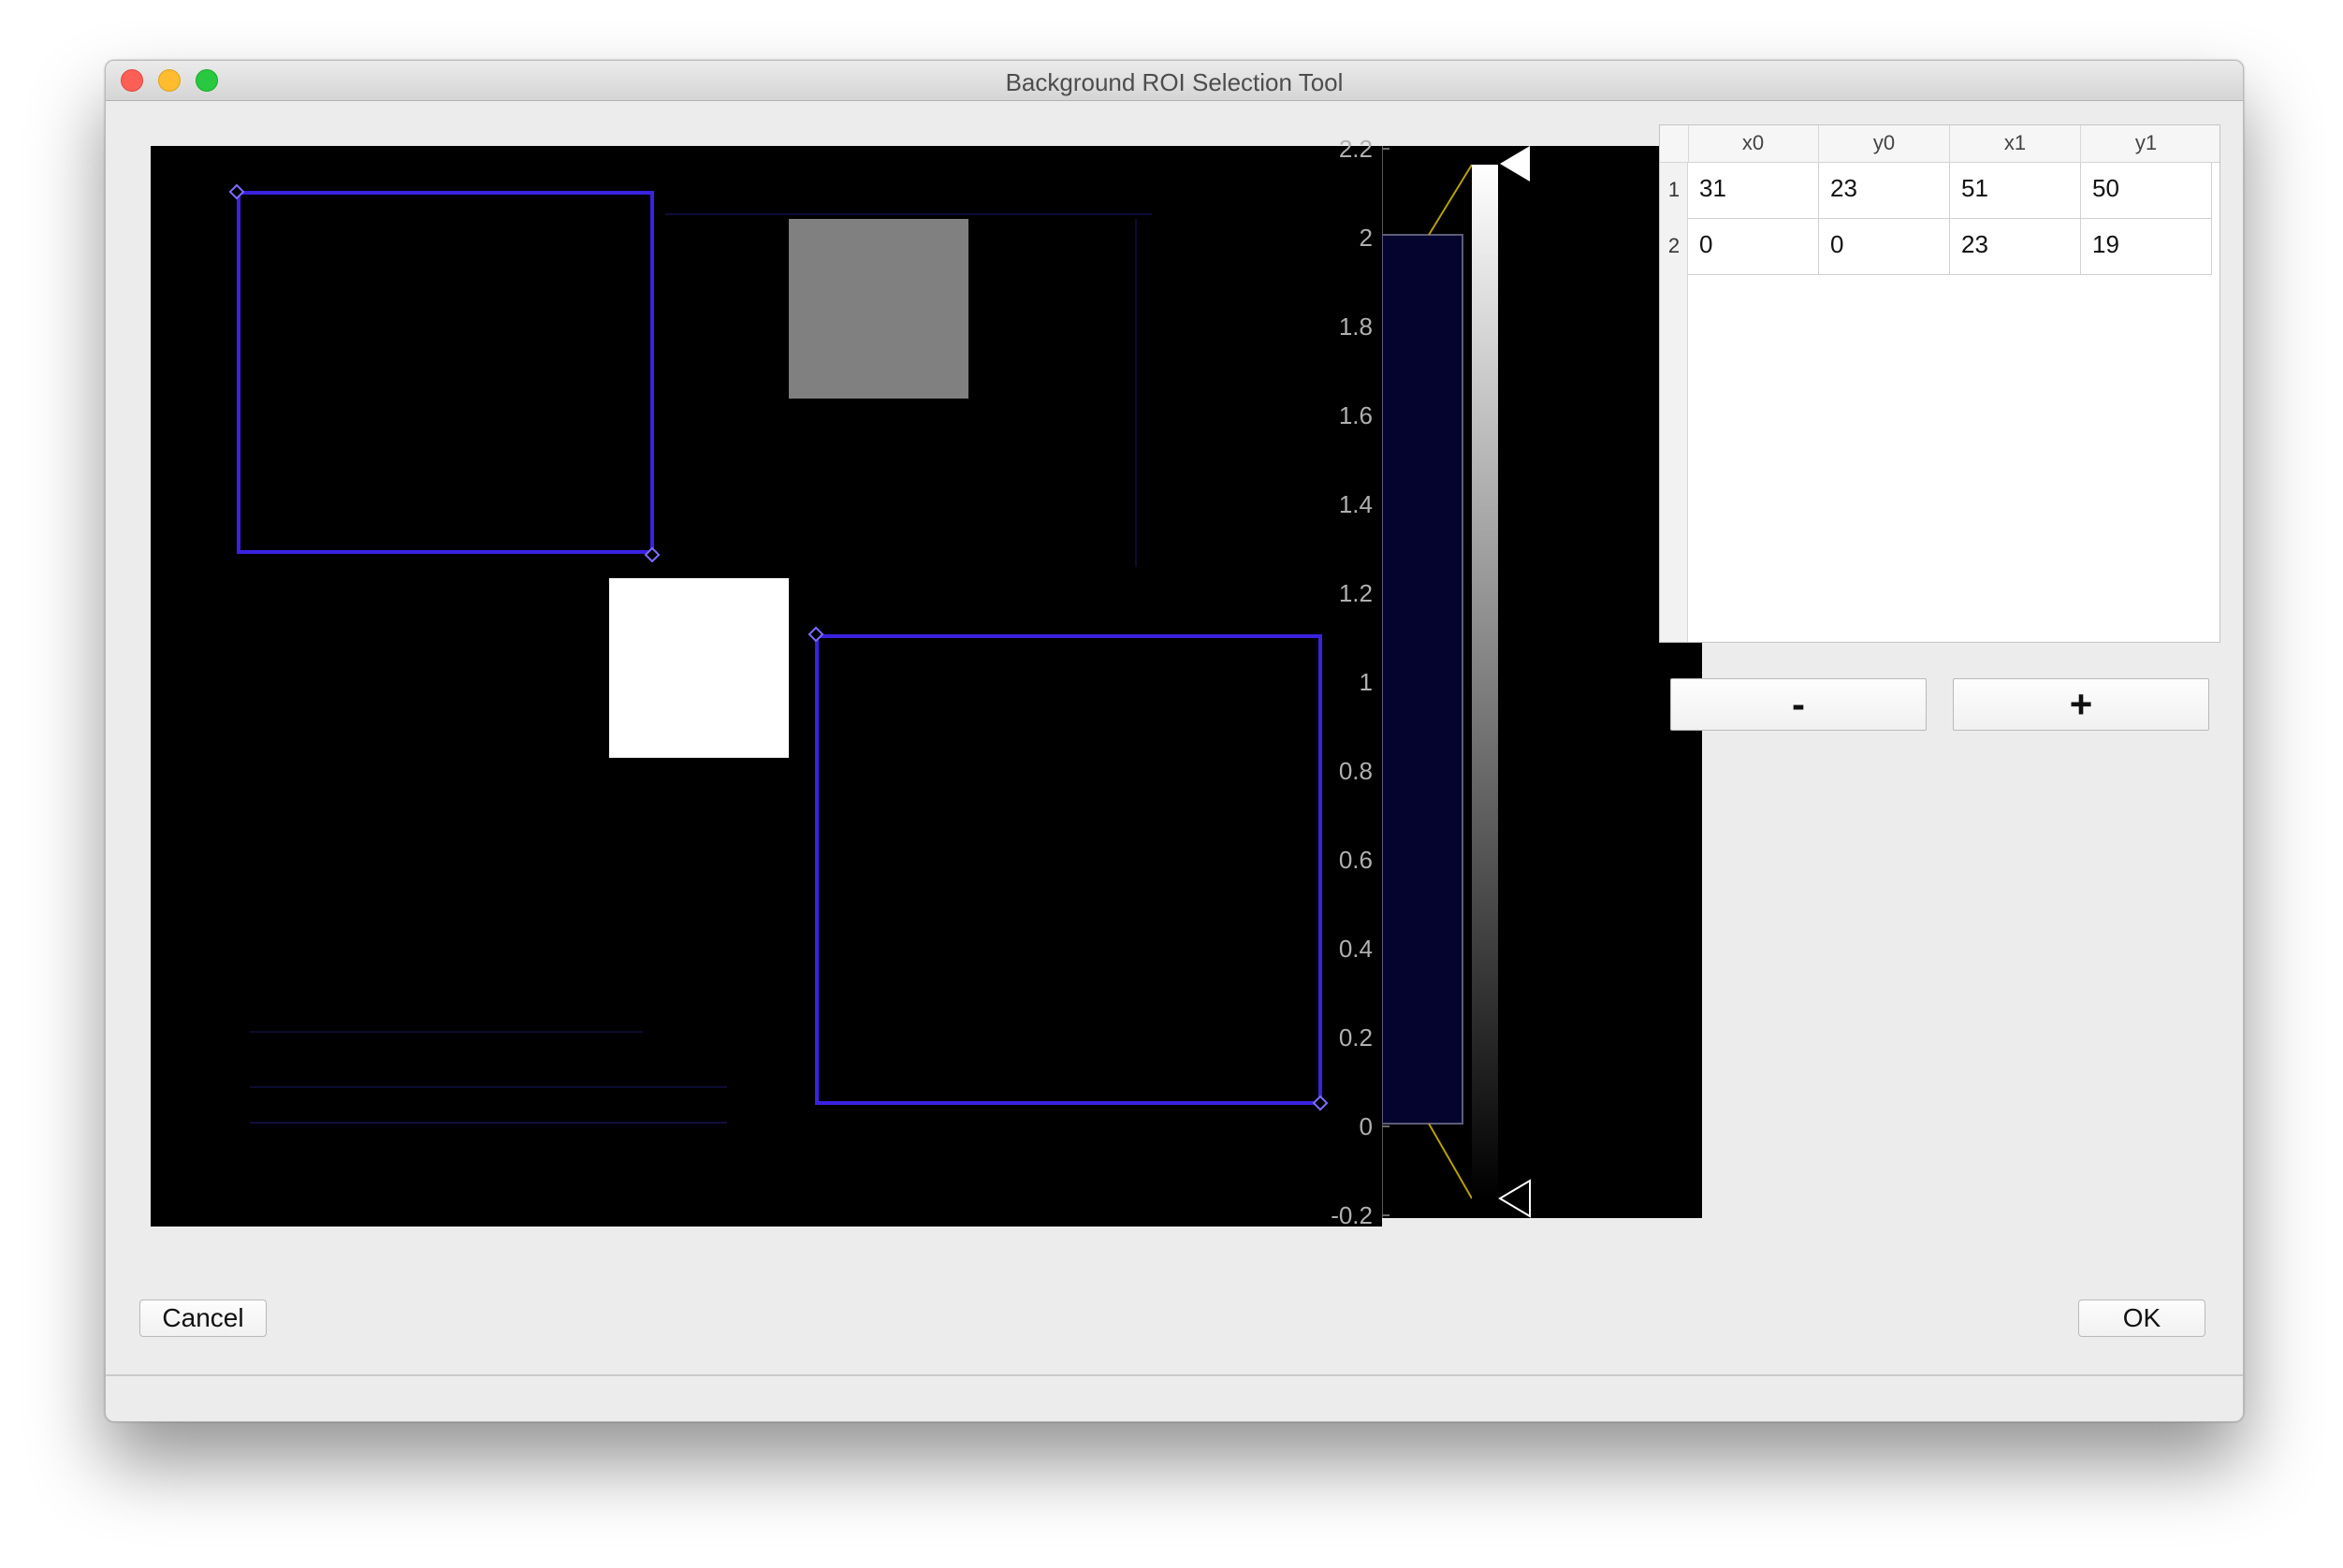 The width and height of the screenshot is (2343, 1568). Describe the element at coordinates (2081, 704) in the screenshot. I see `add-roi-button: +` at that location.